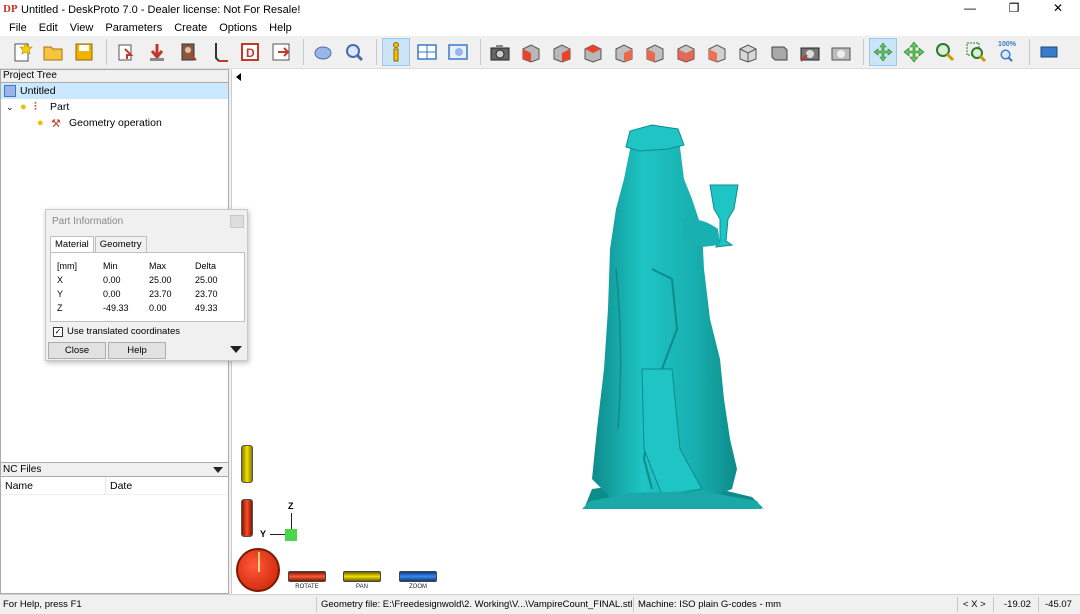  I want to click on back-view-button, so click(562, 52).